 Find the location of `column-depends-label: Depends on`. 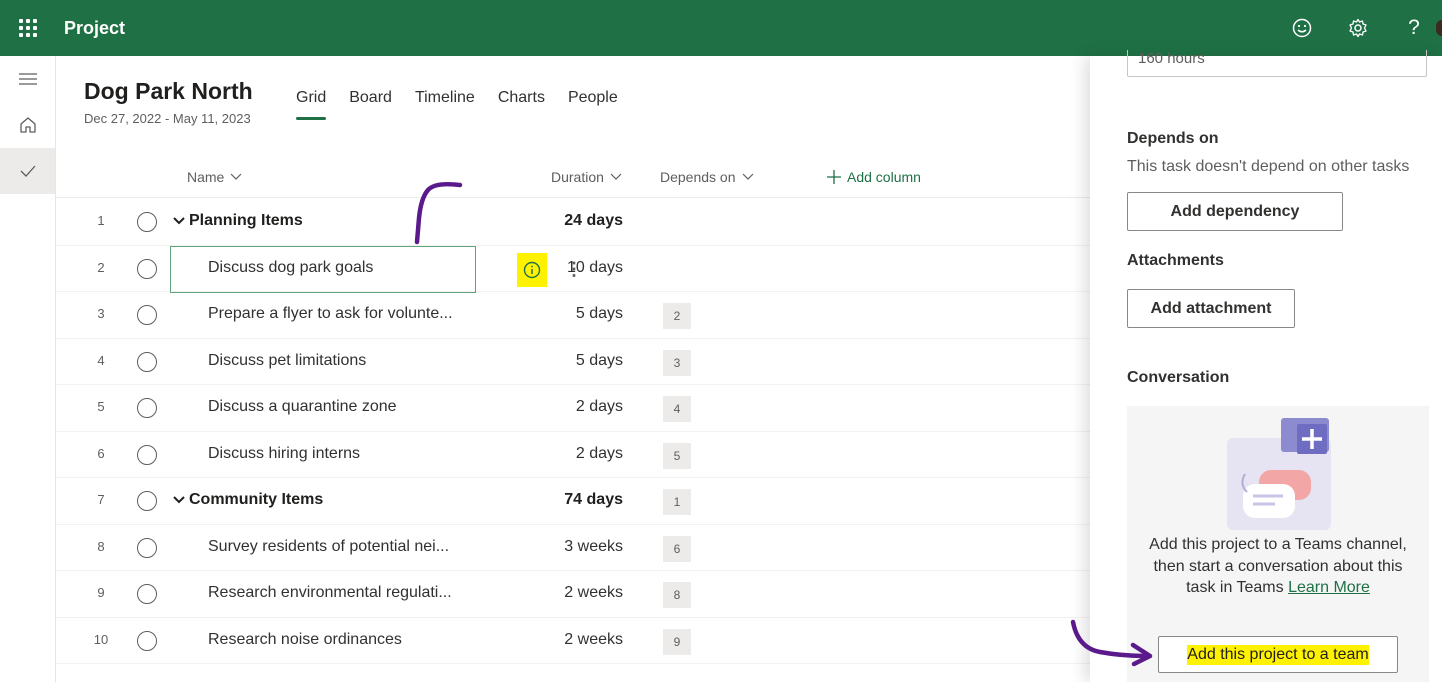

column-depends-label: Depends on is located at coordinates (698, 177).